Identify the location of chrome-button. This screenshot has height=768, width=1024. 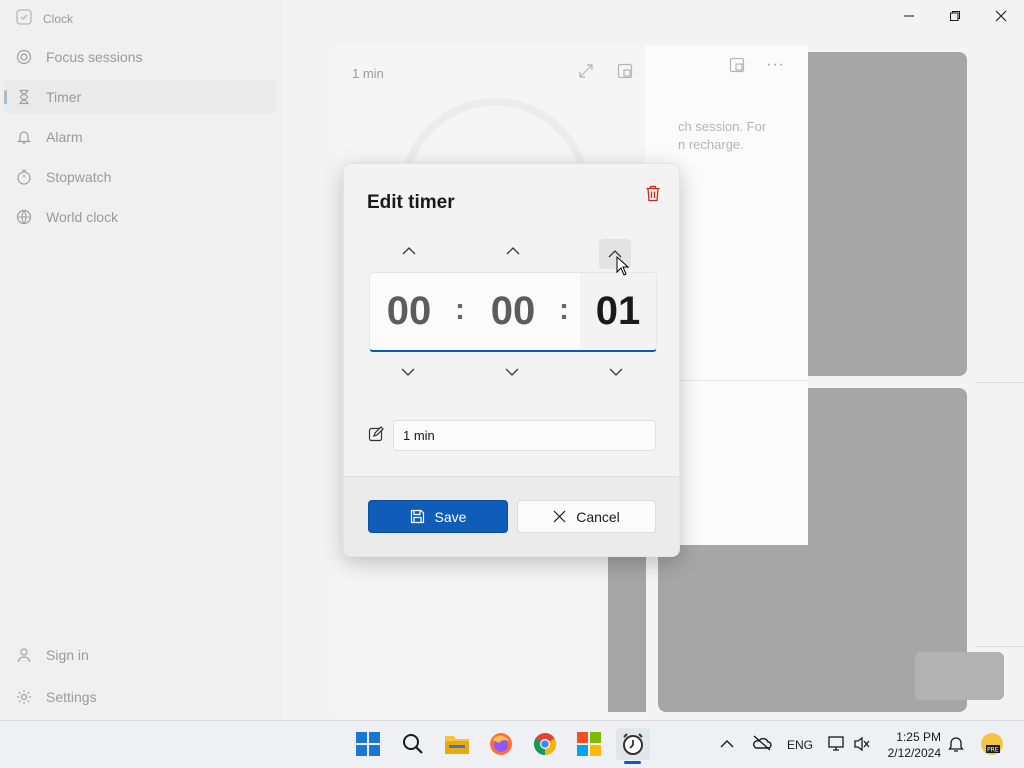
(545, 744).